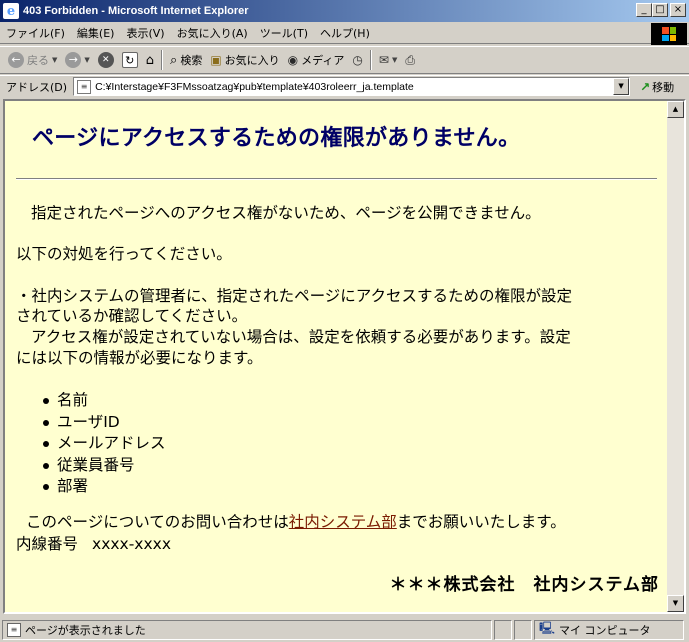 This screenshot has width=689, height=642. I want to click on favorites-button: ▣ お気に入り, so click(244, 60).